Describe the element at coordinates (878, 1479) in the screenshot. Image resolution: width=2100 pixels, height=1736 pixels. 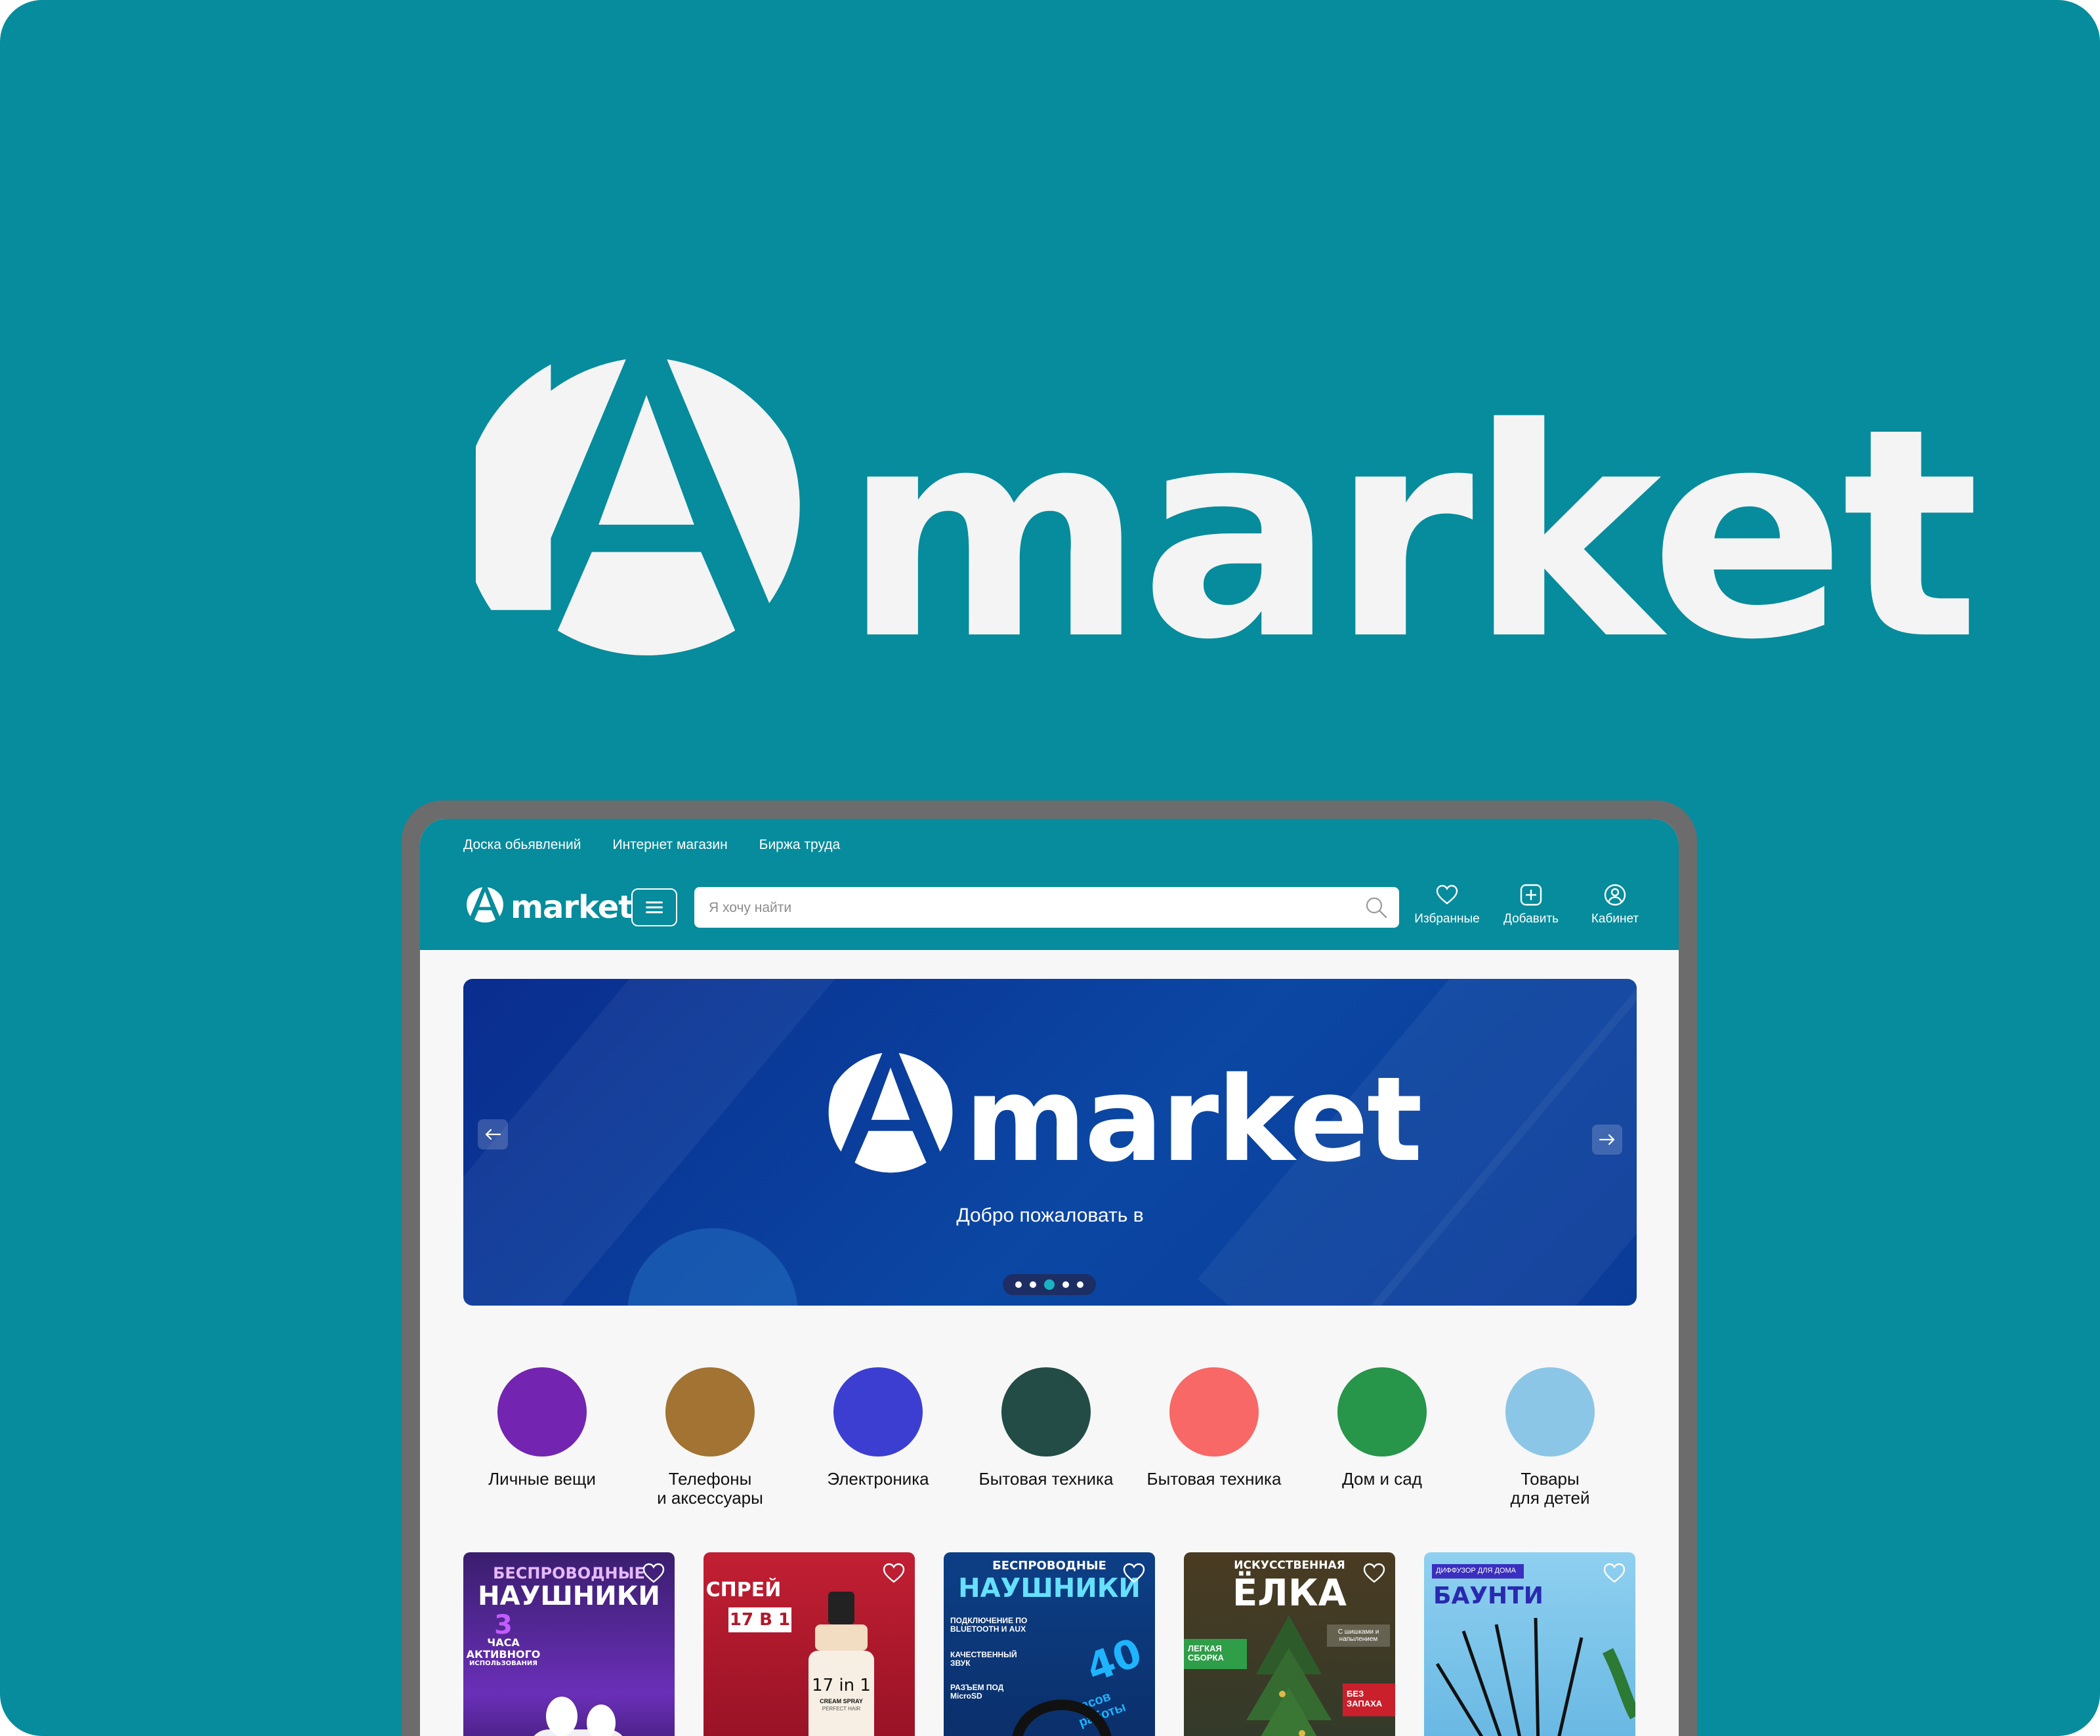
I see `category-label: Электроника` at that location.